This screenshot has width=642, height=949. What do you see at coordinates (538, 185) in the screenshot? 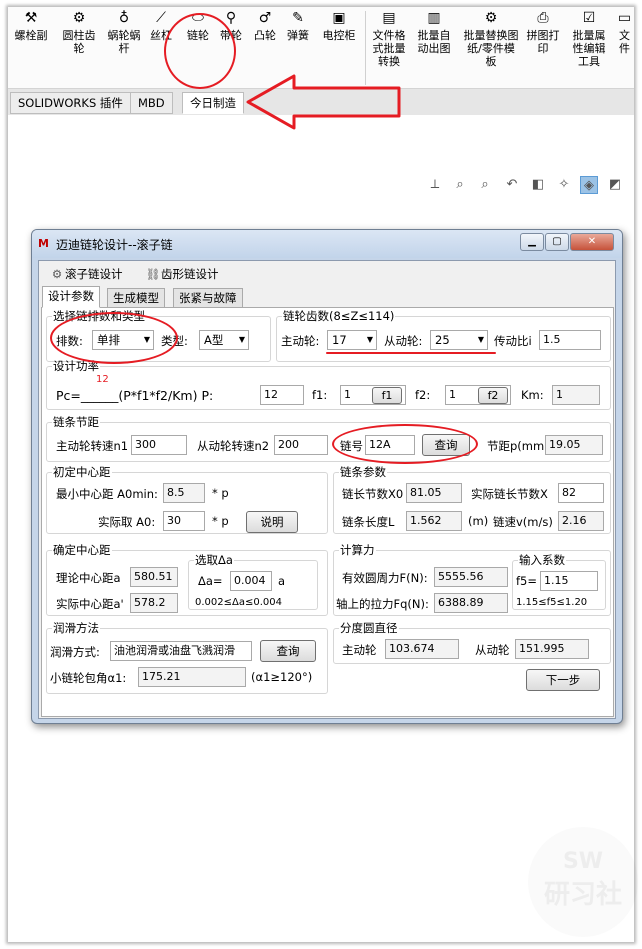
I see `section-view-icon: ◧` at bounding box center [538, 185].